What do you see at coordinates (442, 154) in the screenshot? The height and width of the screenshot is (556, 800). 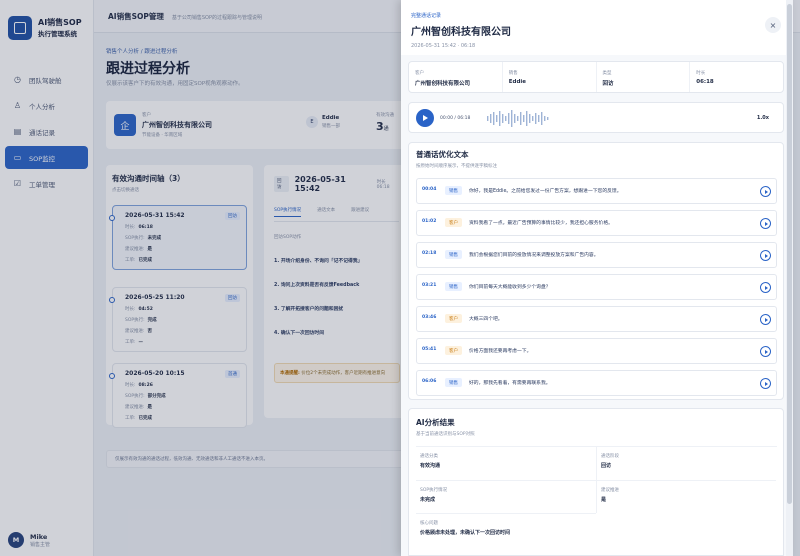 I see `transcript-title: 普通话优化文本` at bounding box center [442, 154].